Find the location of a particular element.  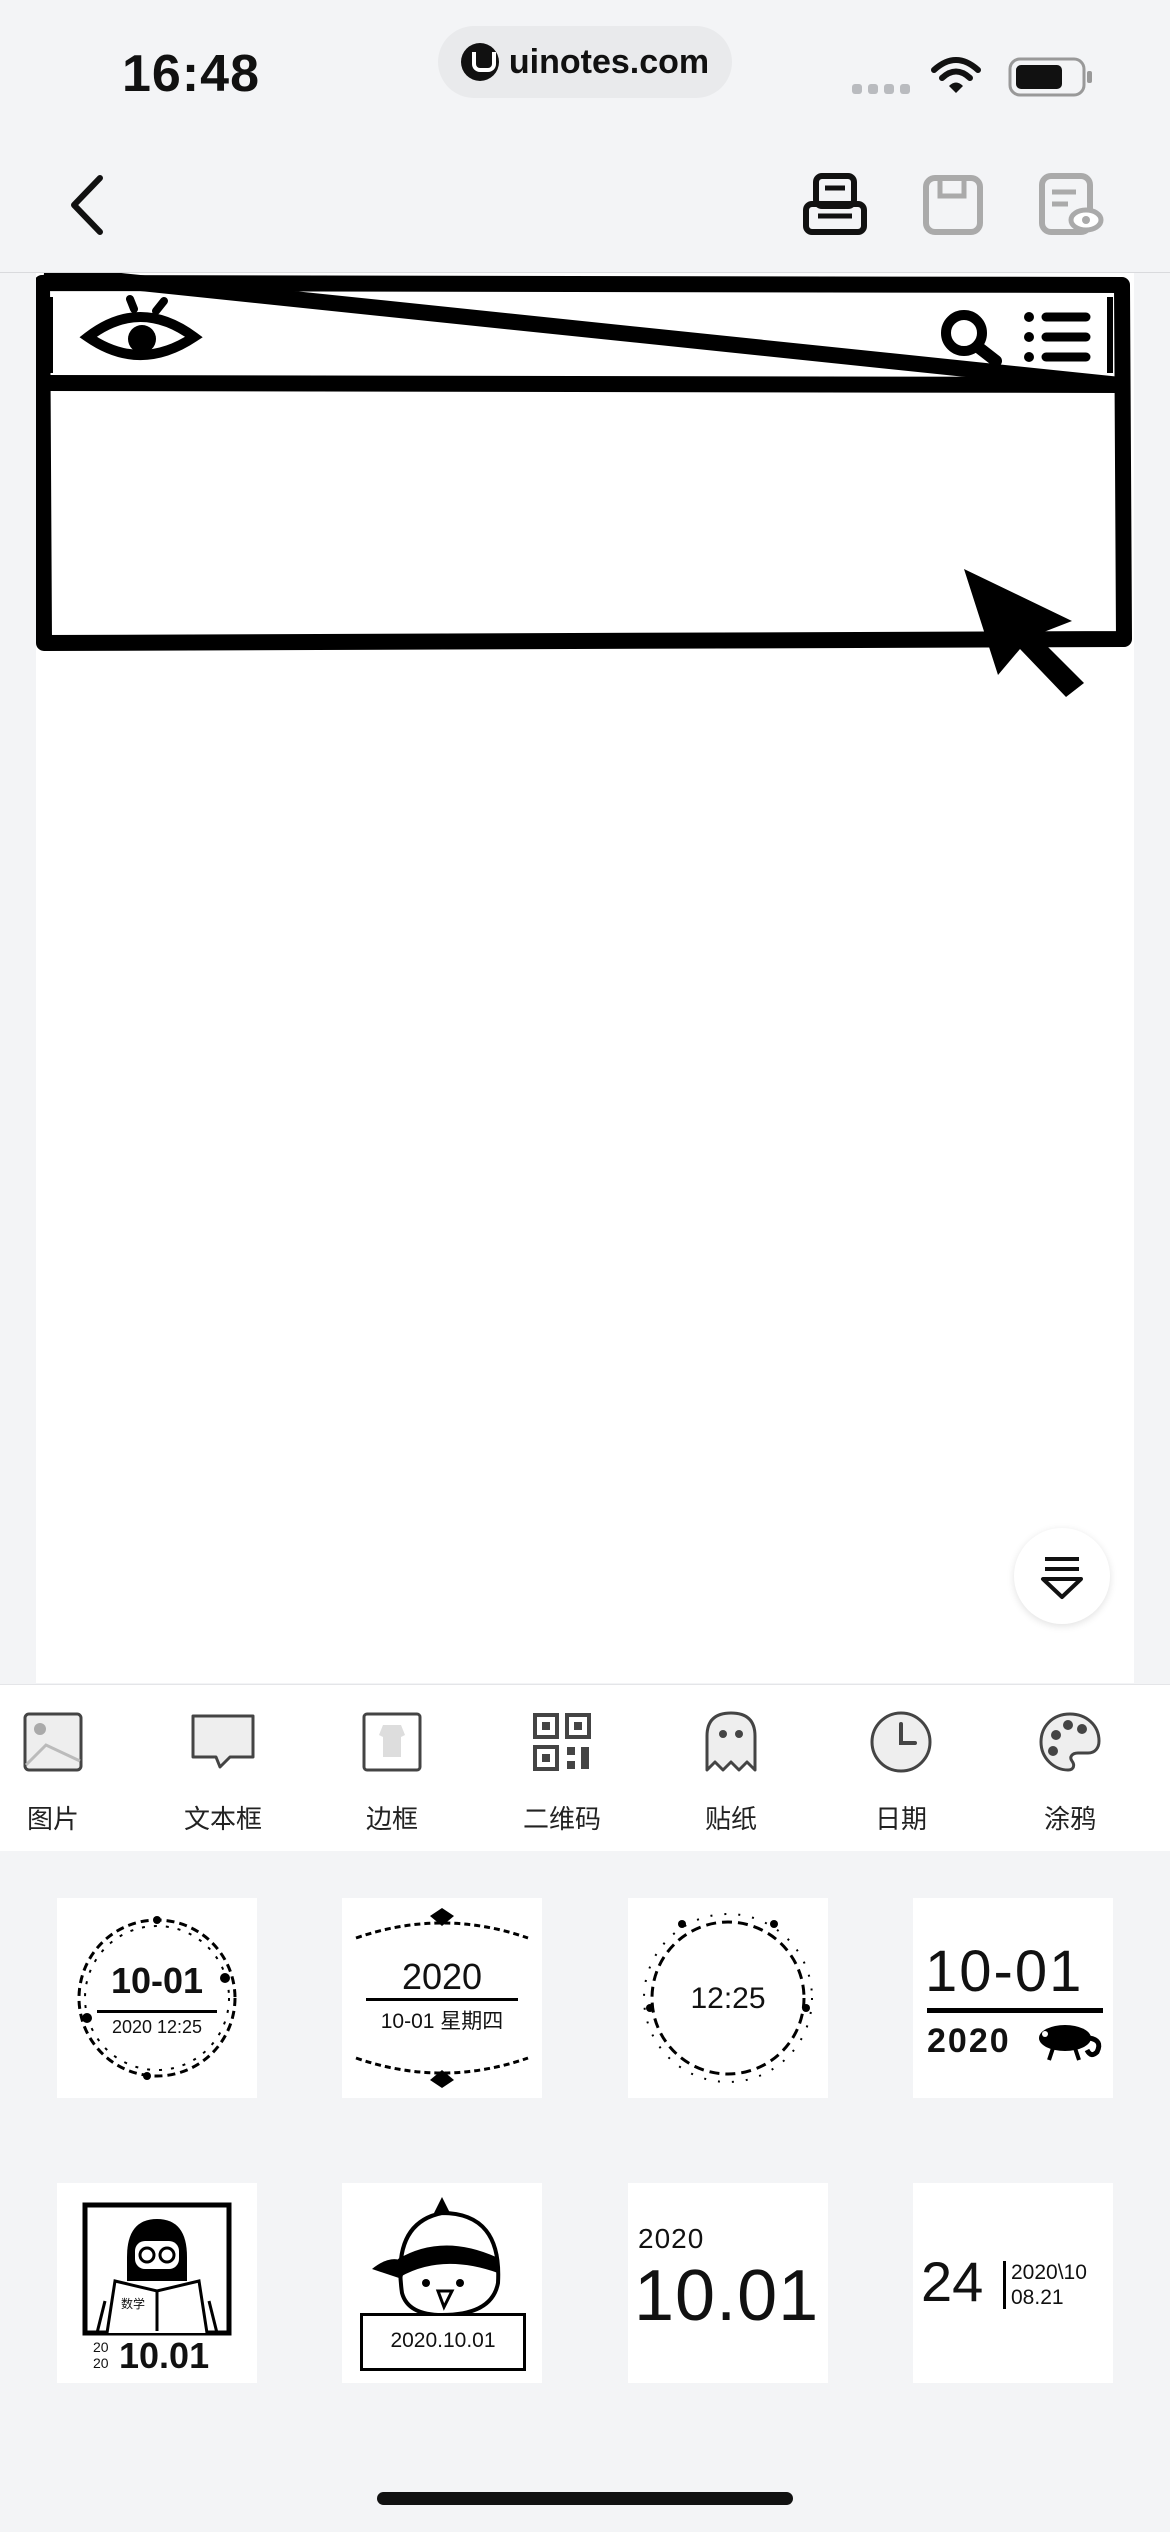

tab-image: 图片 is located at coordinates (64, 1771).